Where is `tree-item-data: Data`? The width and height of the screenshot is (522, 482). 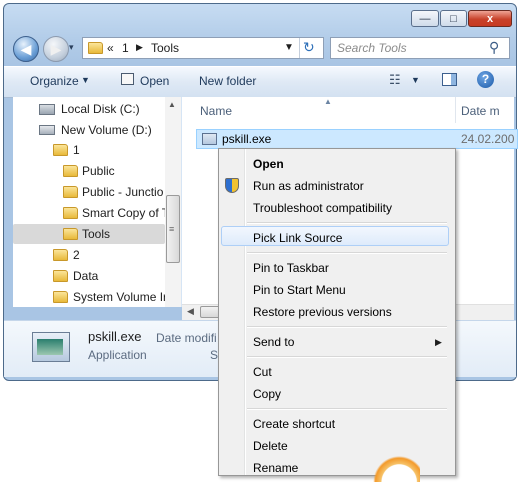 tree-item-data: Data is located at coordinates (97, 276).